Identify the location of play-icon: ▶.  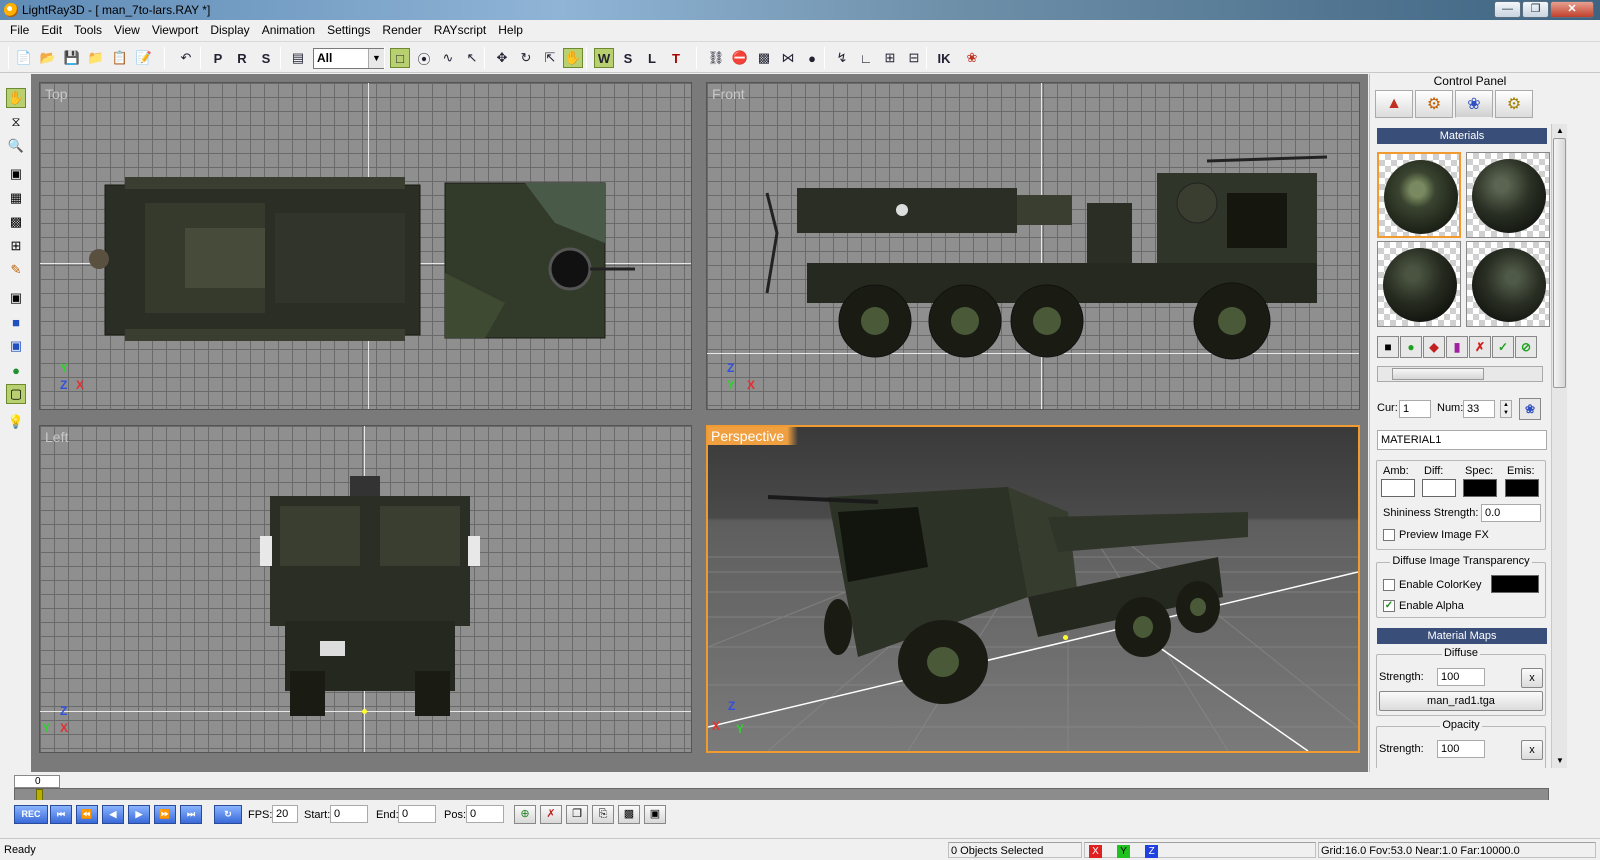
(139, 814).